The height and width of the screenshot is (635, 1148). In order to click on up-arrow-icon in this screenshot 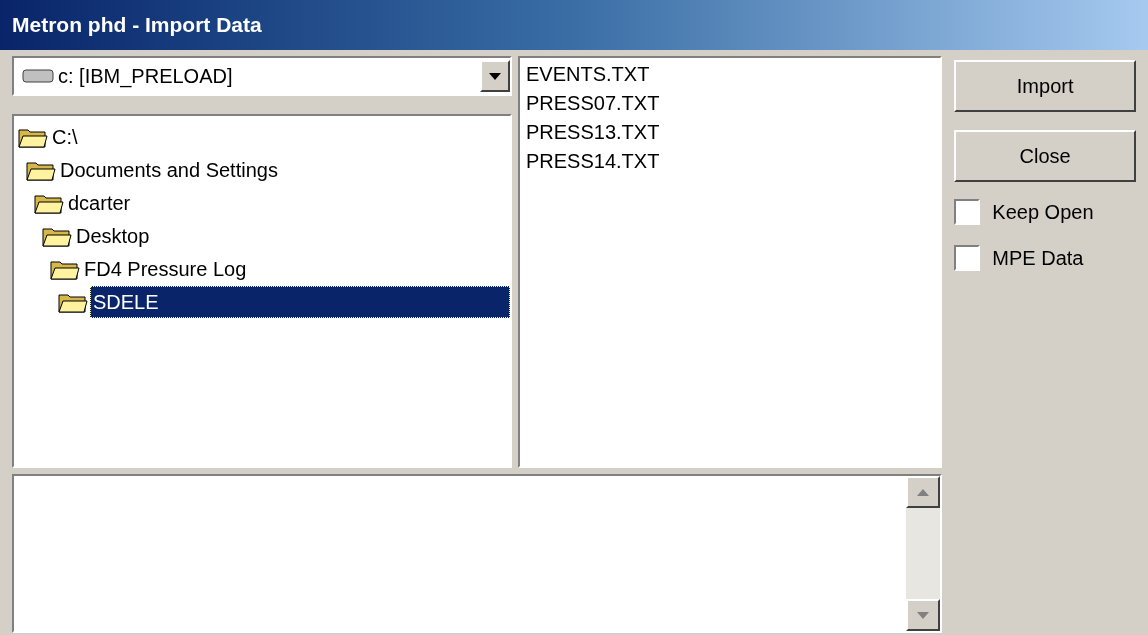, I will do `click(923, 492)`.